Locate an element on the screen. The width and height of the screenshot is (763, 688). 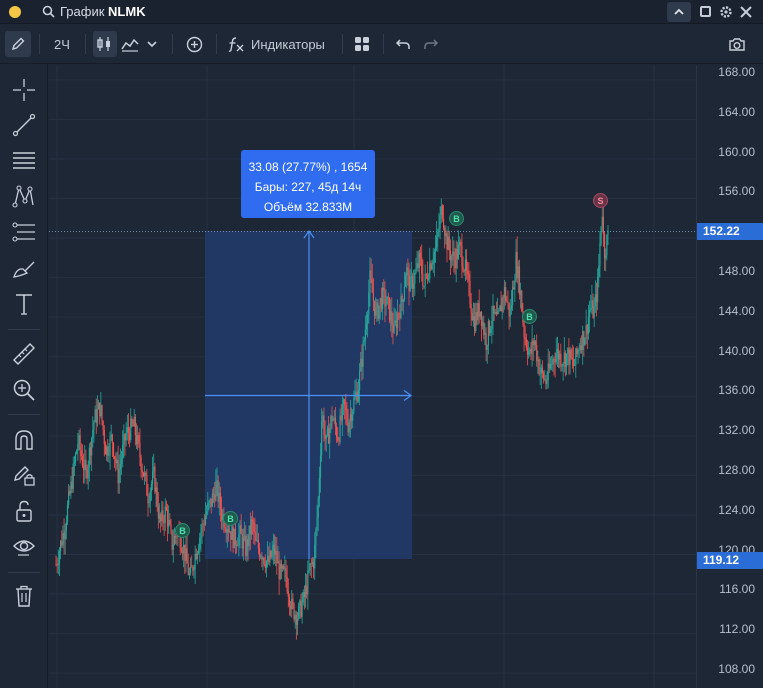
horizontal-lines-icon is located at coordinates (24, 160).